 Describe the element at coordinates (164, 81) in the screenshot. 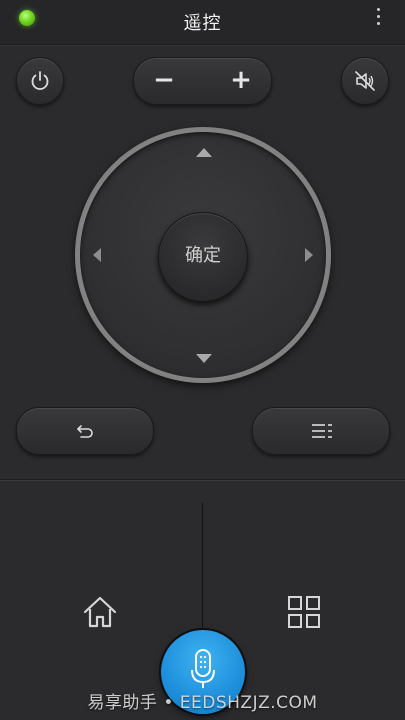

I see `volume-down-button: −` at that location.